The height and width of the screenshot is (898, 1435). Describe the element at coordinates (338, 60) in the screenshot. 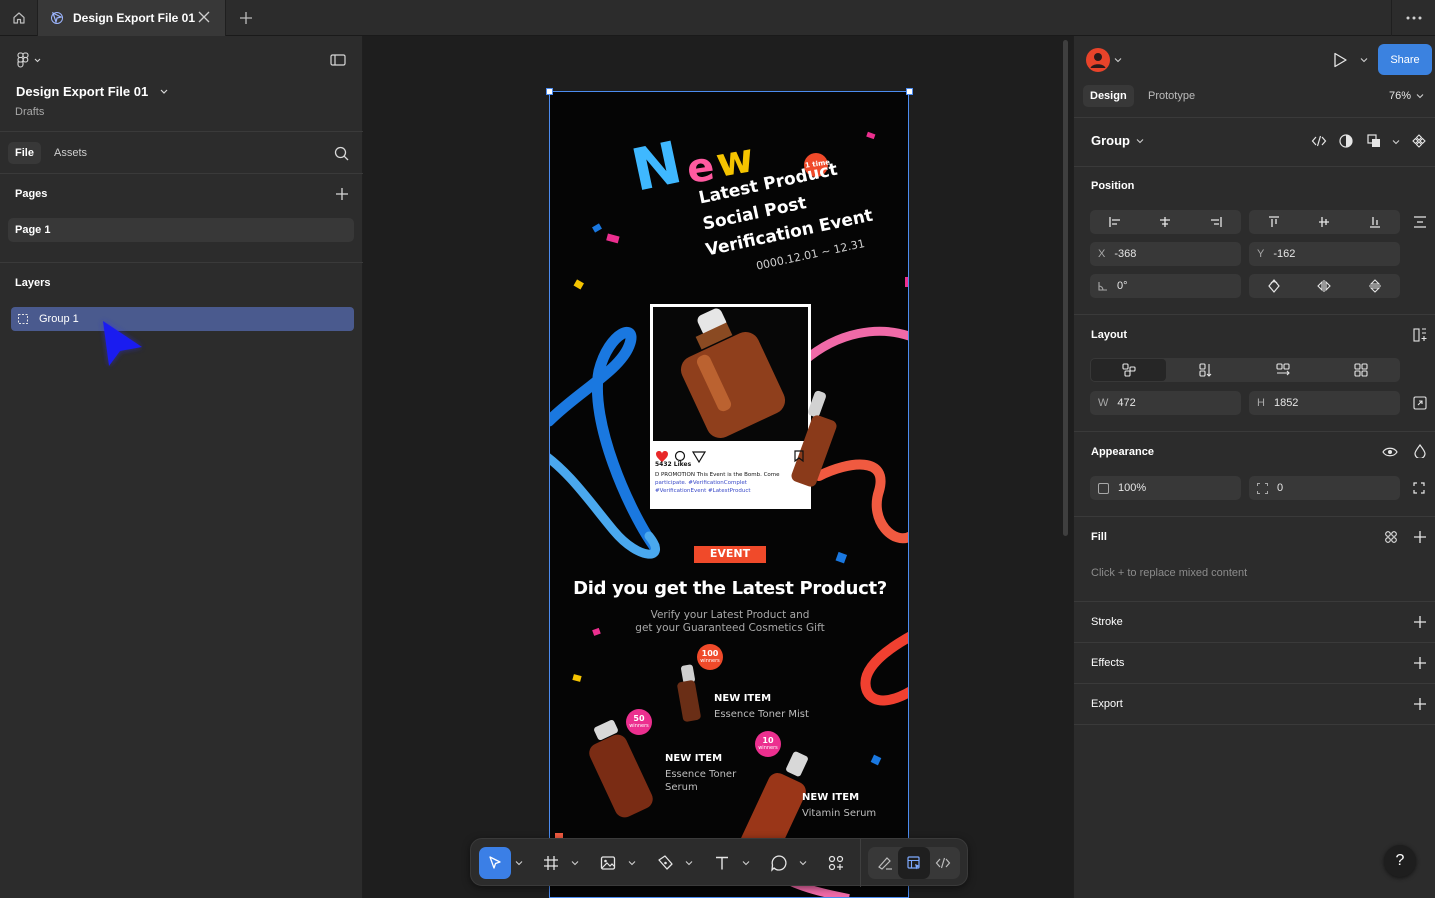

I see `sidebar-toggle-icon` at that location.